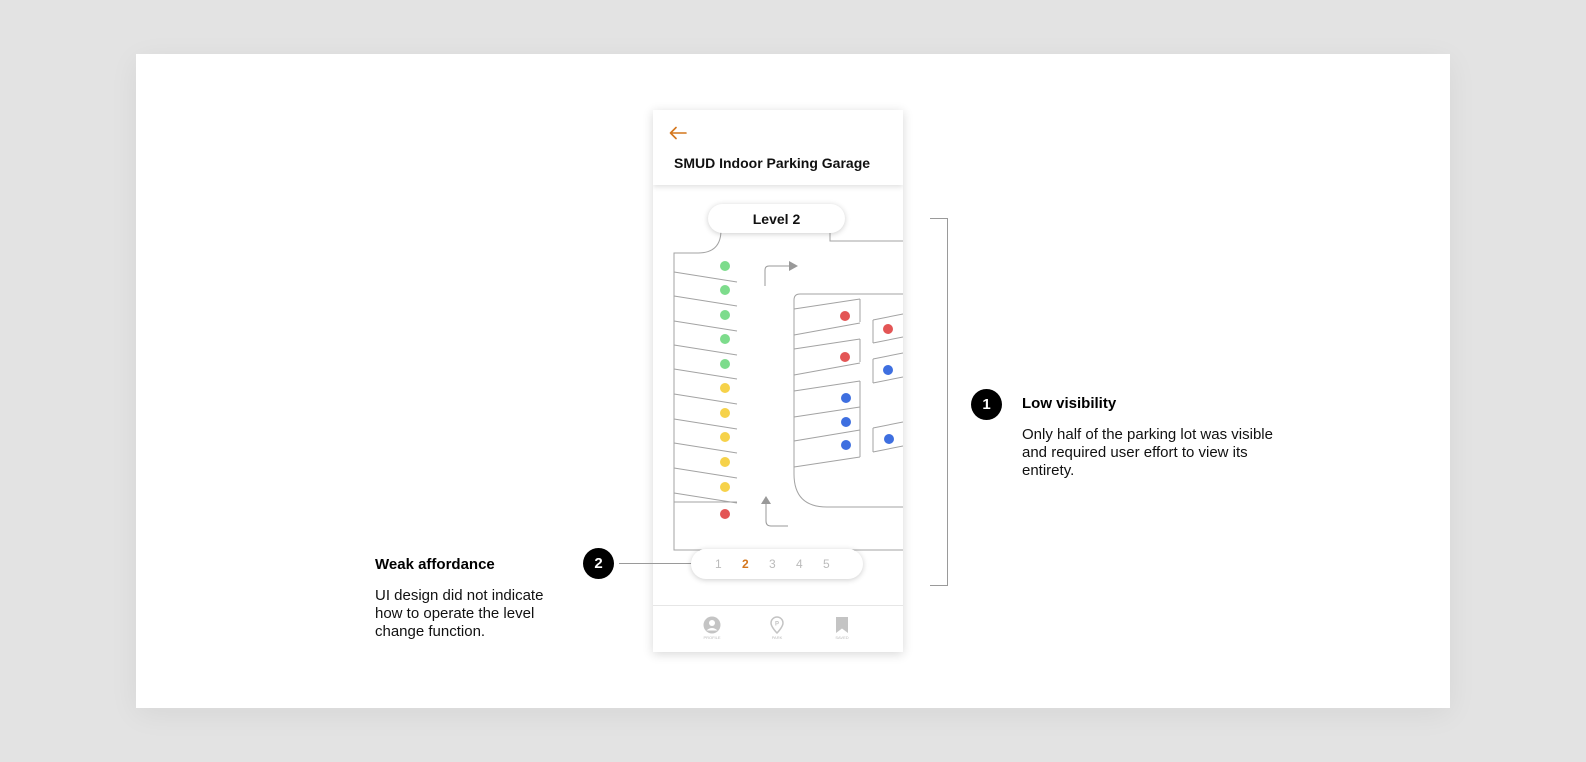 The height and width of the screenshot is (762, 1586). I want to click on tab-park-label: PARK, so click(777, 637).